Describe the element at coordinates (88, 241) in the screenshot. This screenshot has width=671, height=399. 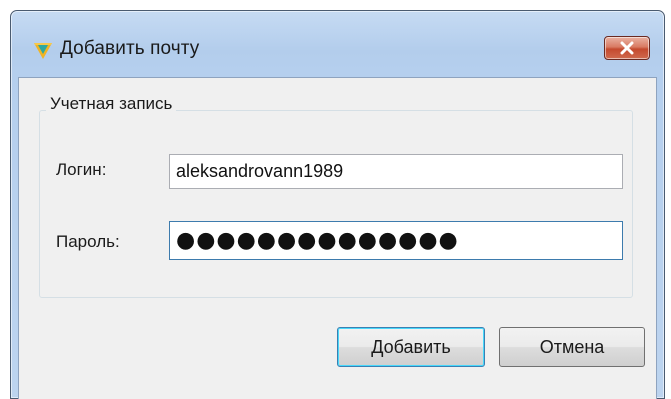
I see `password-label: Пароль:` at that location.